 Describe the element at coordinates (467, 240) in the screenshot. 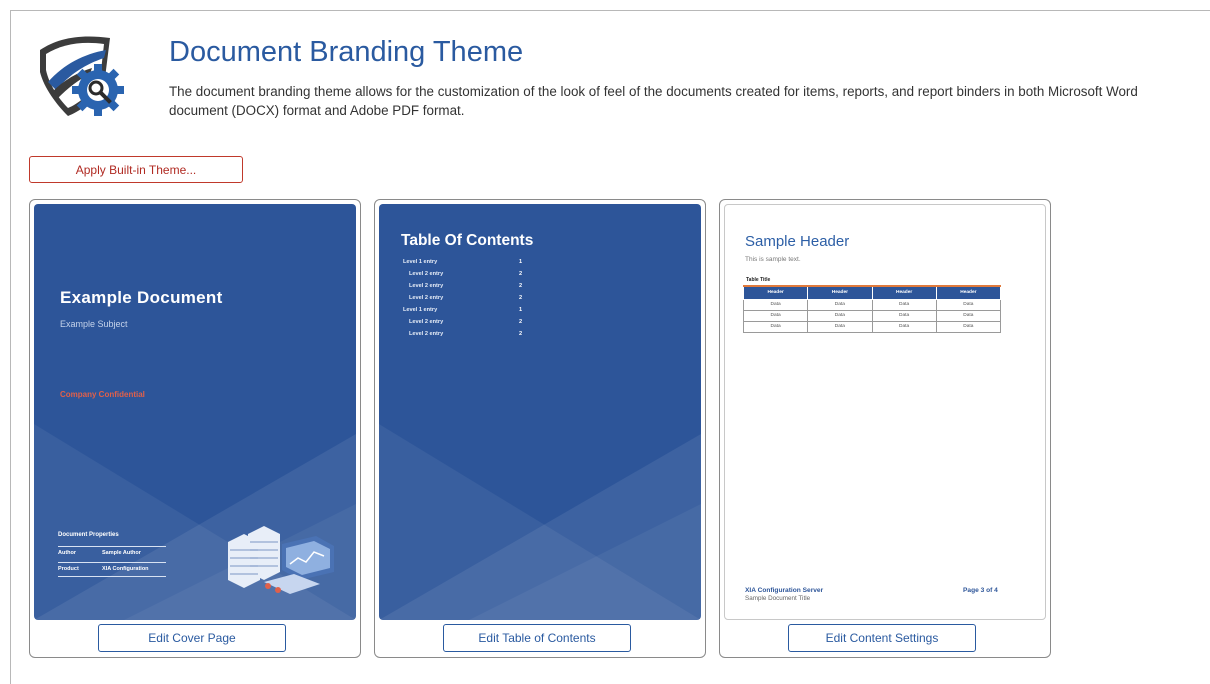

I see `toc-title: Table Of Contents` at that location.